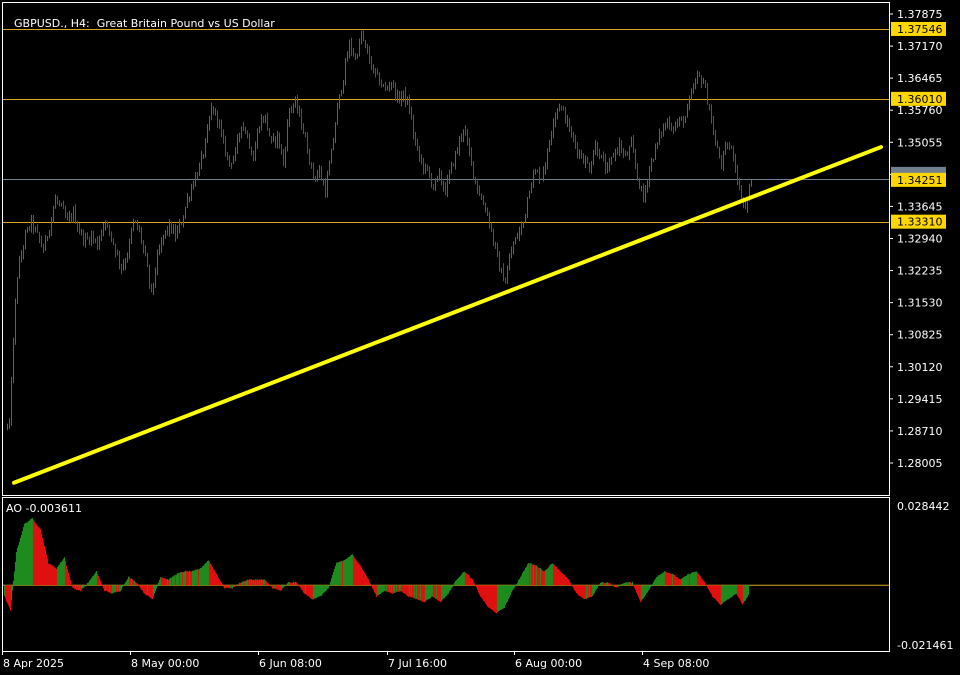  What do you see at coordinates (920, 399) in the screenshot?
I see `price-tick-label: 1.29415` at bounding box center [920, 399].